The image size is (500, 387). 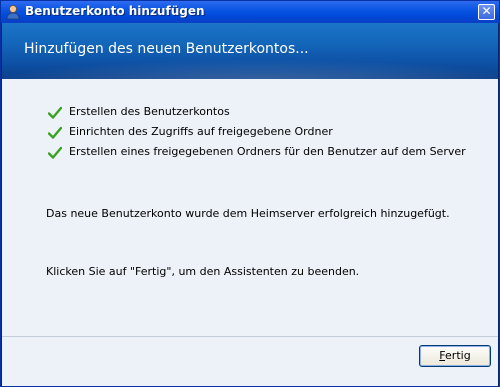 I want to click on close-button: ✕, so click(x=486, y=12).